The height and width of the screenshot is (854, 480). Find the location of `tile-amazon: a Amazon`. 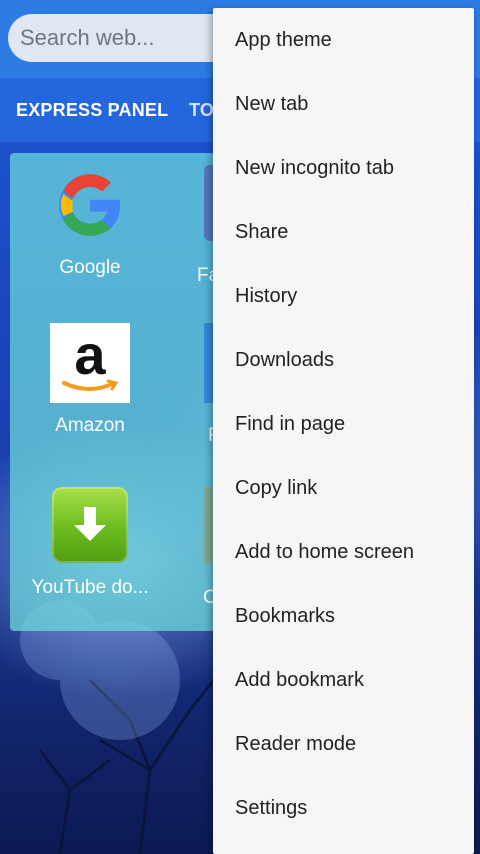

tile-amazon: a Amazon is located at coordinates (90, 380).